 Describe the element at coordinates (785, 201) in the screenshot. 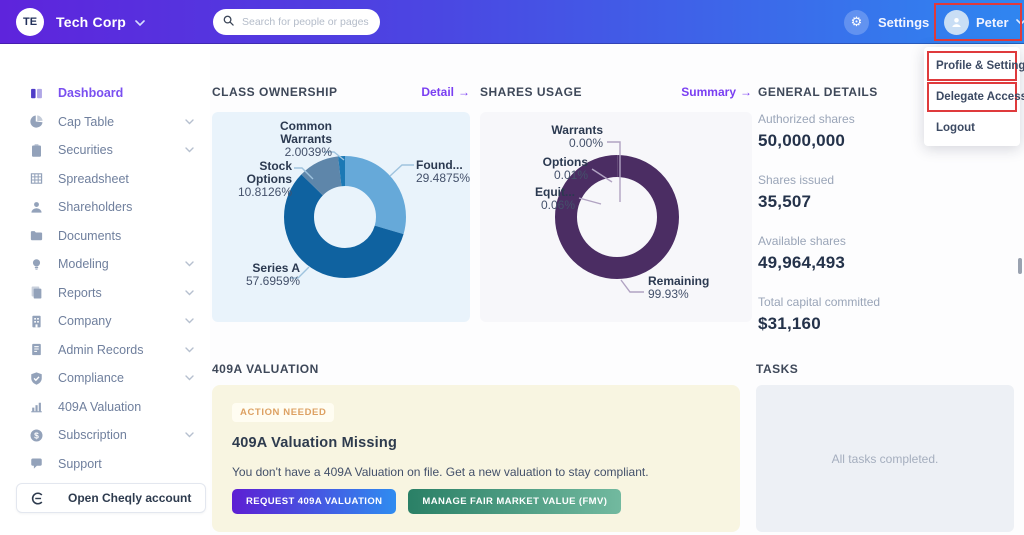

I see `stat-value: 35,507` at that location.